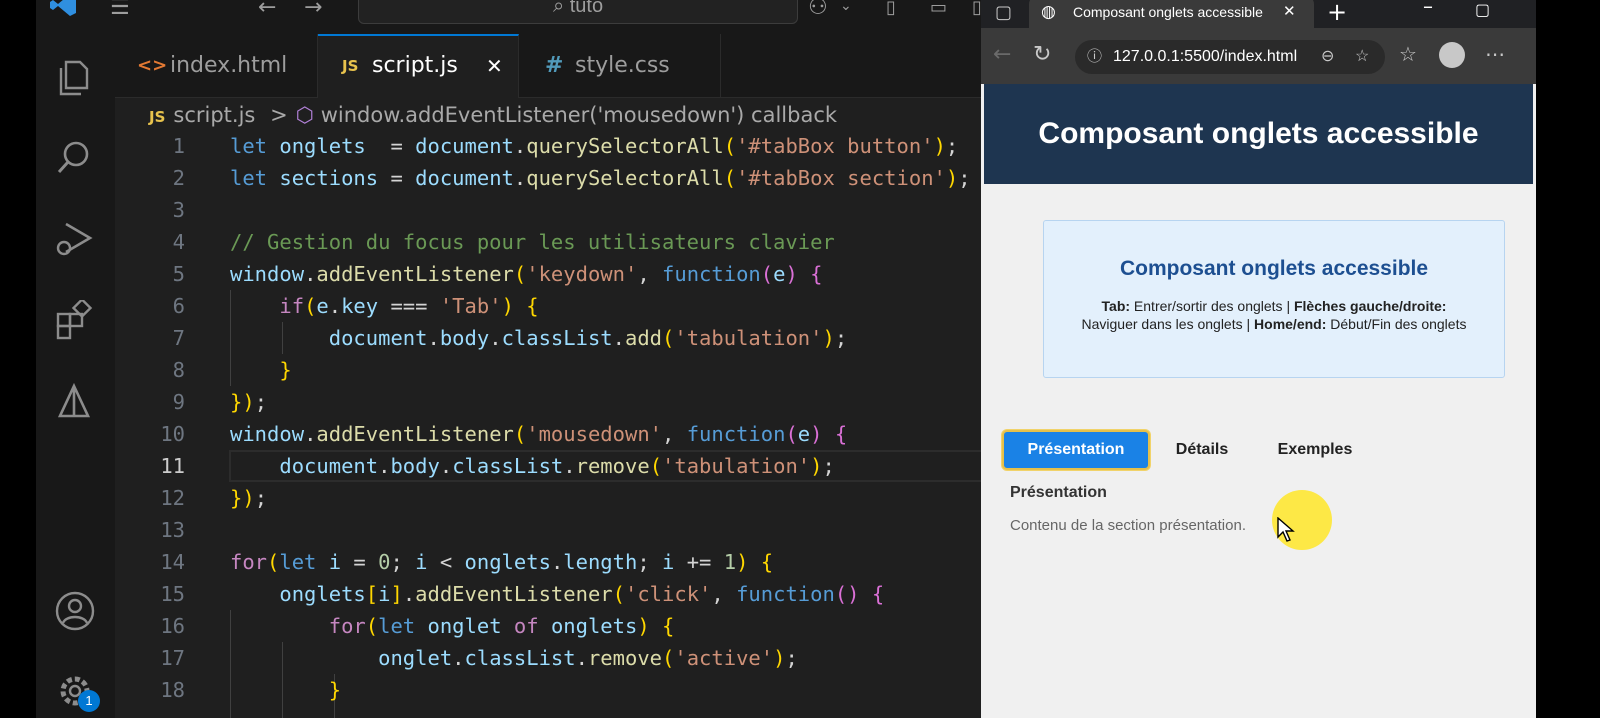 The height and width of the screenshot is (718, 1600). I want to click on tab-index-html: <> index.html, so click(216, 66).